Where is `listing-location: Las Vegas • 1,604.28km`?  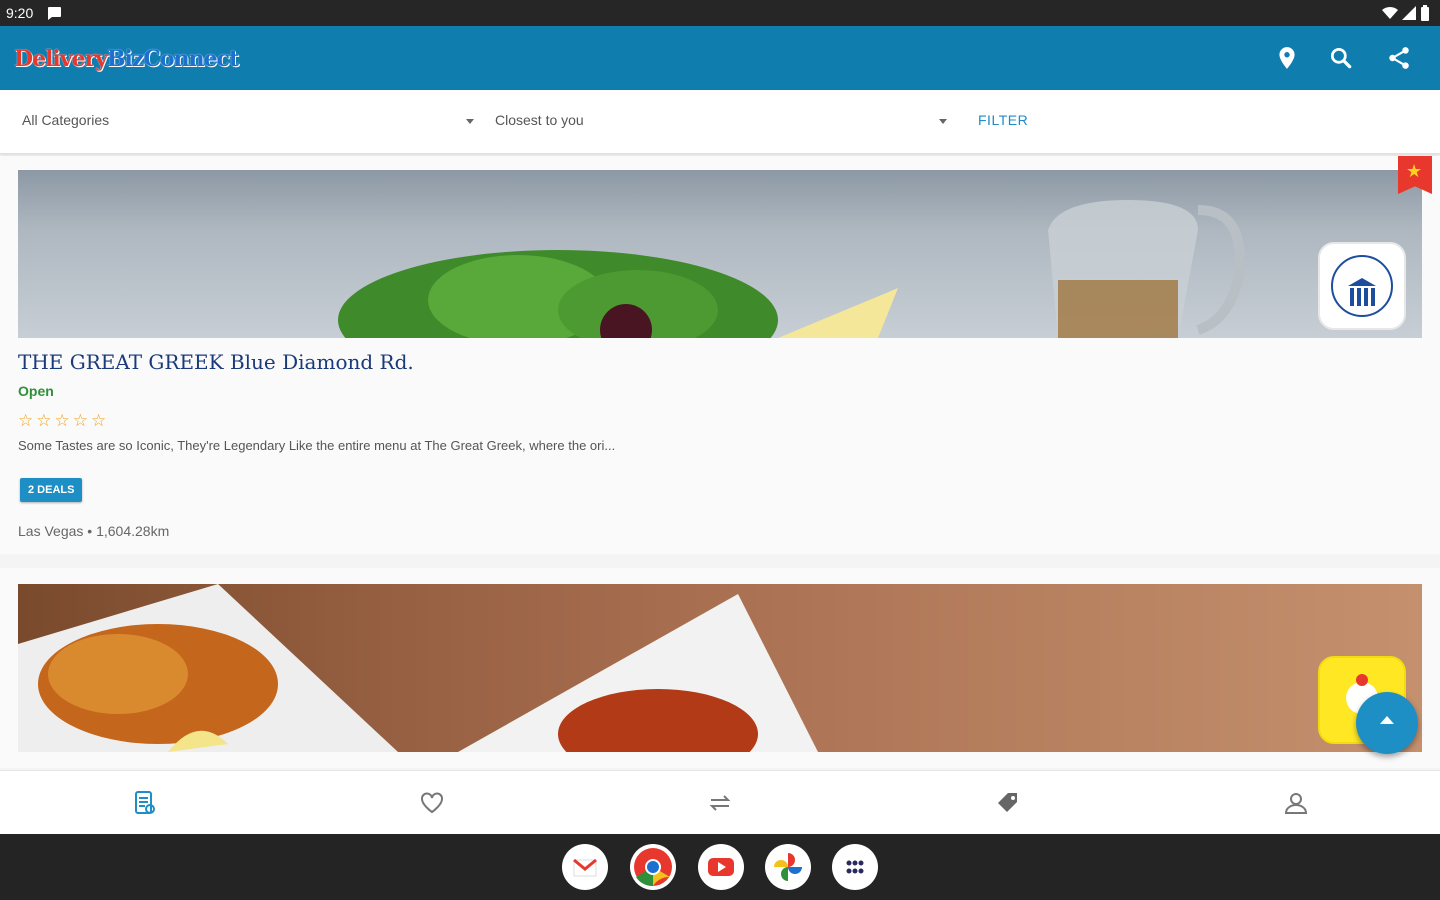 listing-location: Las Vegas • 1,604.28km is located at coordinates (94, 531).